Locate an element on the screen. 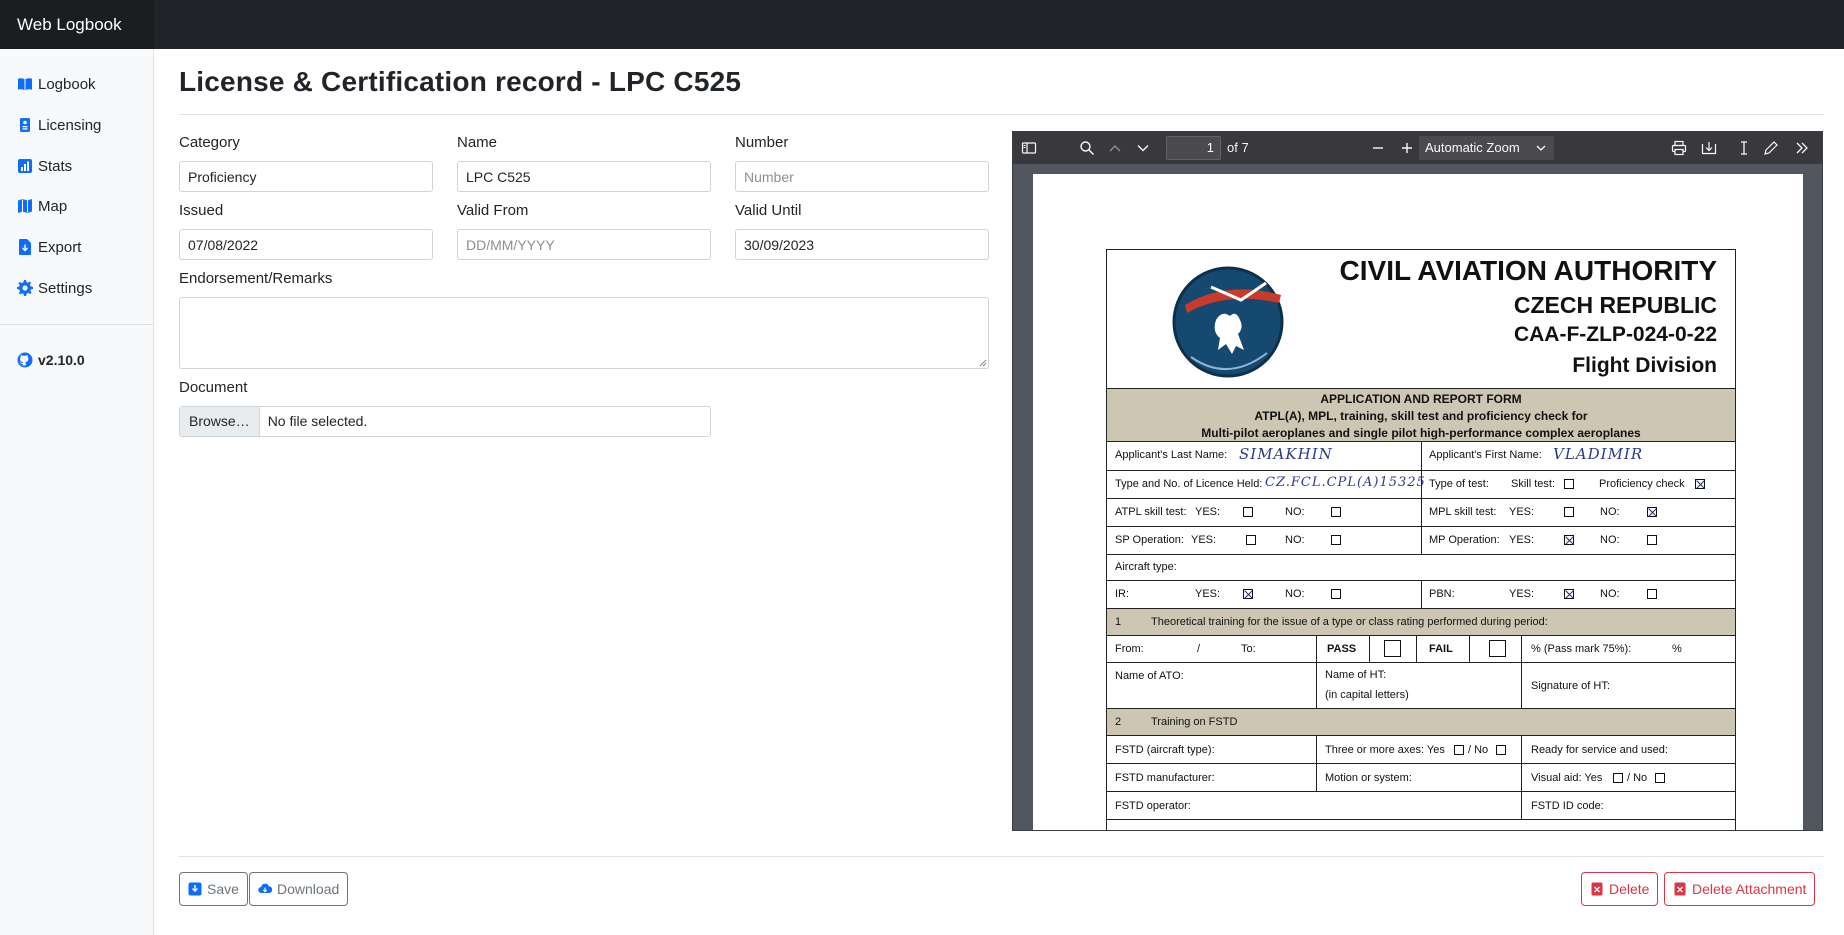  search-icon is located at coordinates (1087, 148).